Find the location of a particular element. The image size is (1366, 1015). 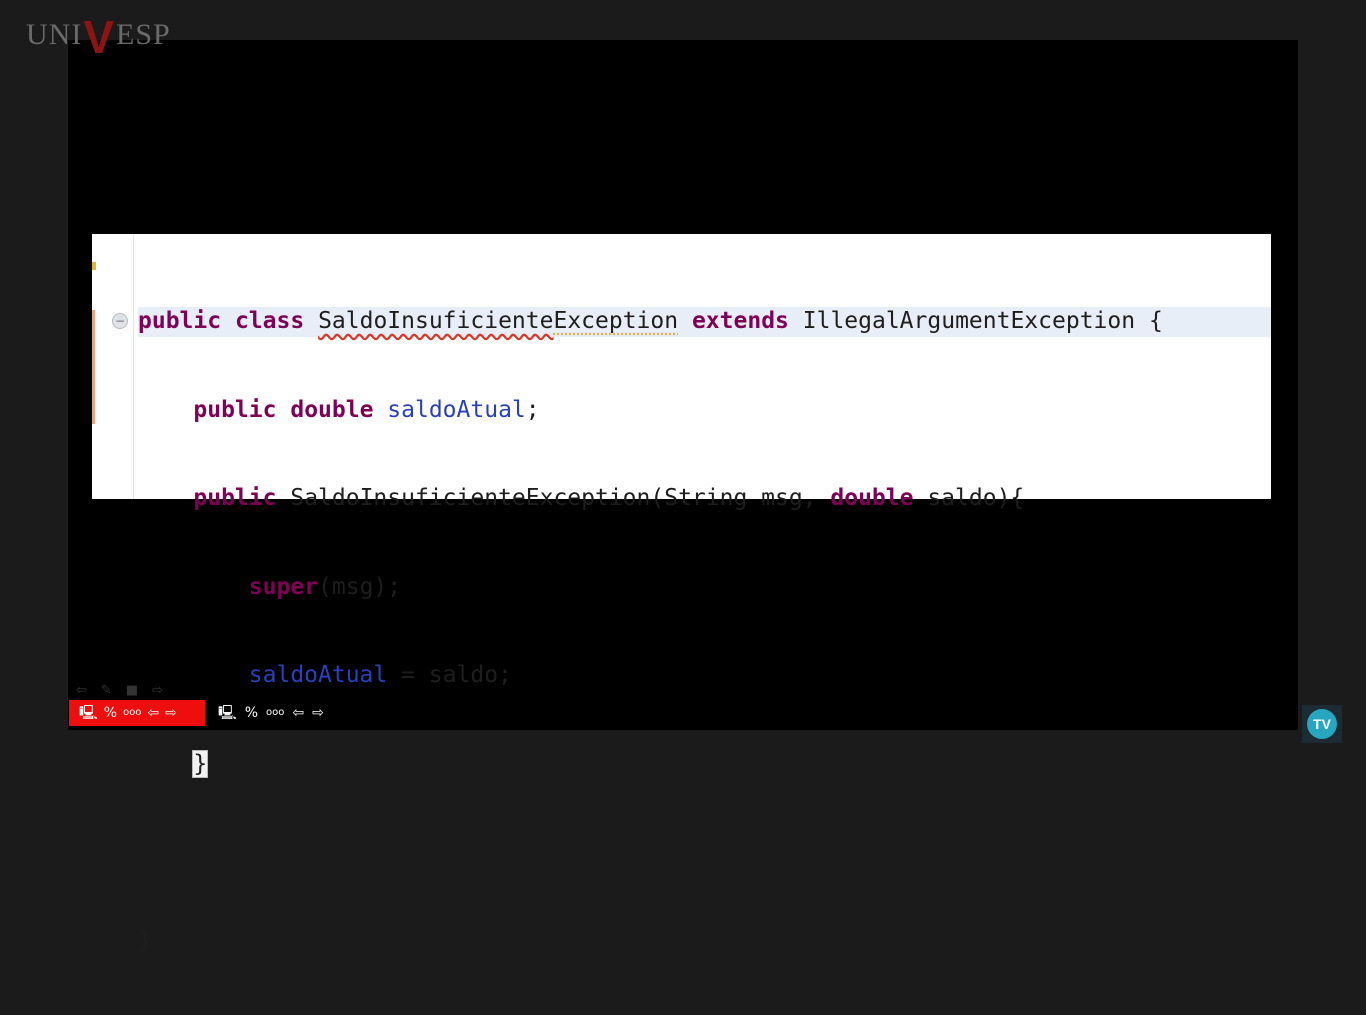

code-line-4: super(msg); is located at coordinates (650, 588).